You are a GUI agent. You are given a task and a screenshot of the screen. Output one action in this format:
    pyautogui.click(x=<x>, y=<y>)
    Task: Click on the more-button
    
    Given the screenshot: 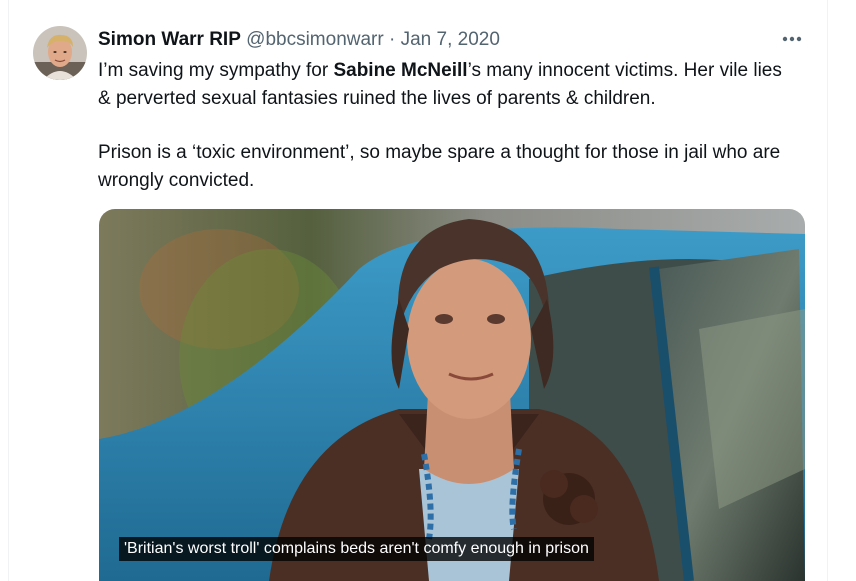 What is the action you would take?
    pyautogui.click(x=792, y=39)
    